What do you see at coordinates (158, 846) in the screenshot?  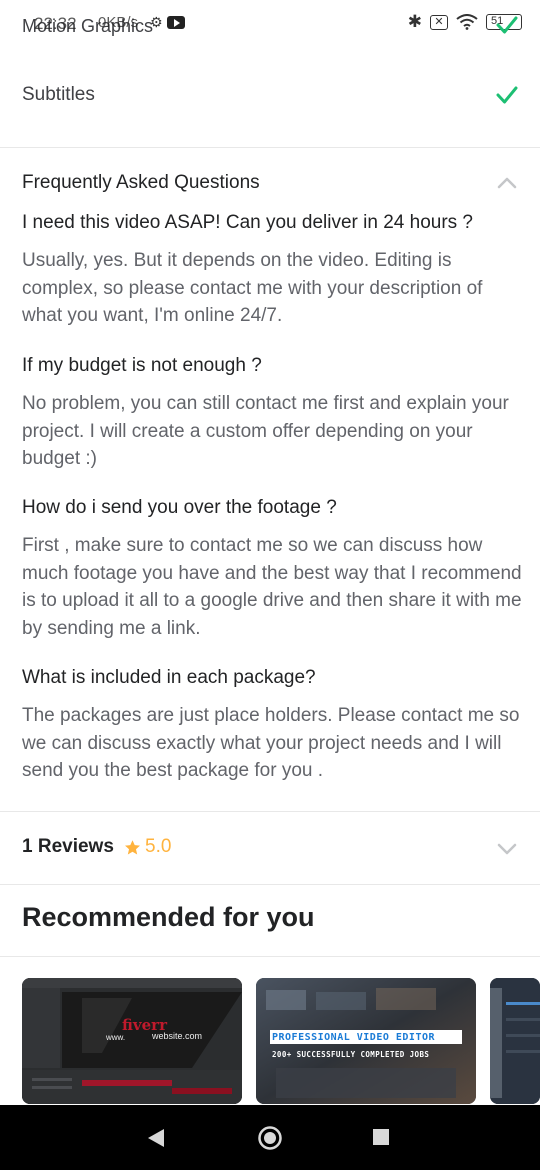 I see `rating-value: 5.0` at bounding box center [158, 846].